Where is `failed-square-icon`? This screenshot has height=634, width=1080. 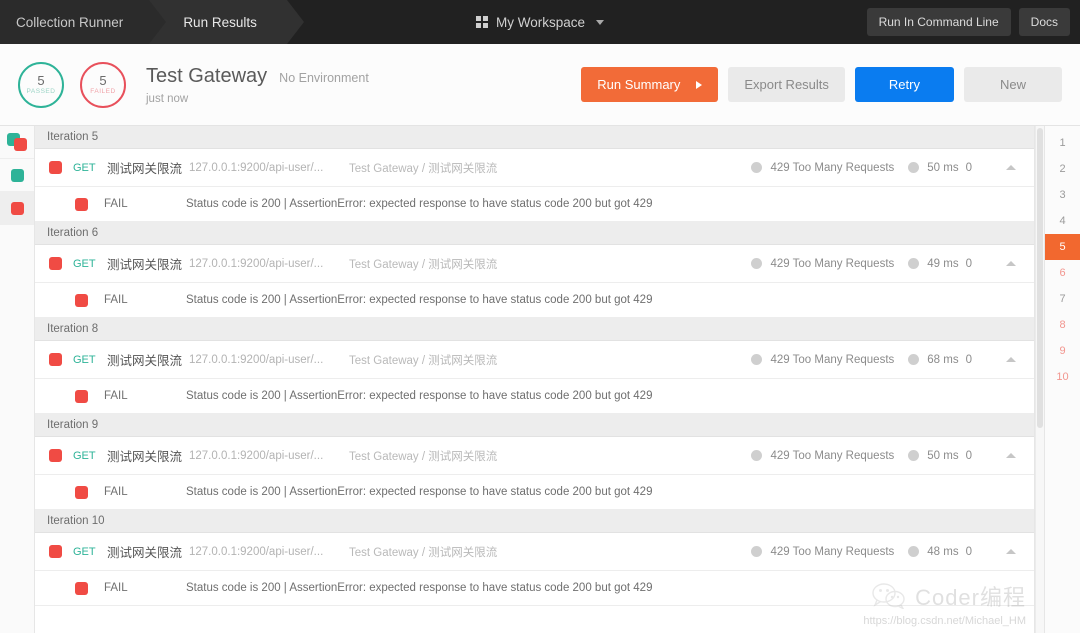
failed-square-icon is located at coordinates (17, 208).